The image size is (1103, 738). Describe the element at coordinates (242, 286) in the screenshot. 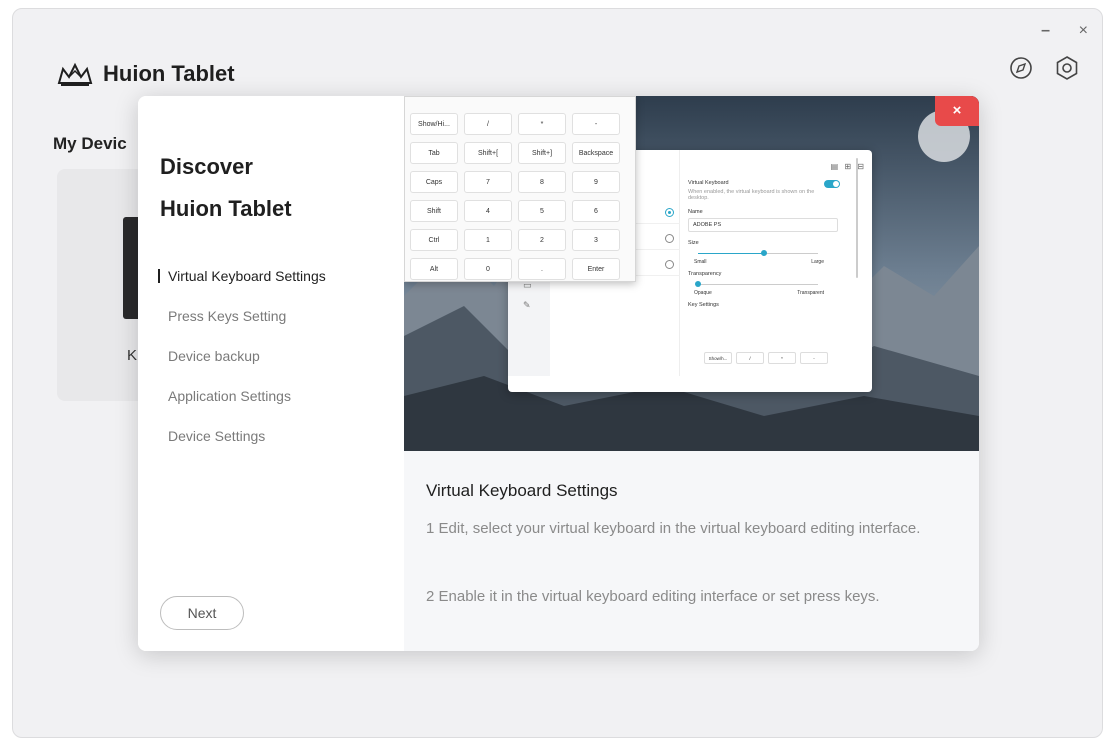

I see `nav-item-virtual-keyboard-settings: Virtual Keyboard Settings` at that location.